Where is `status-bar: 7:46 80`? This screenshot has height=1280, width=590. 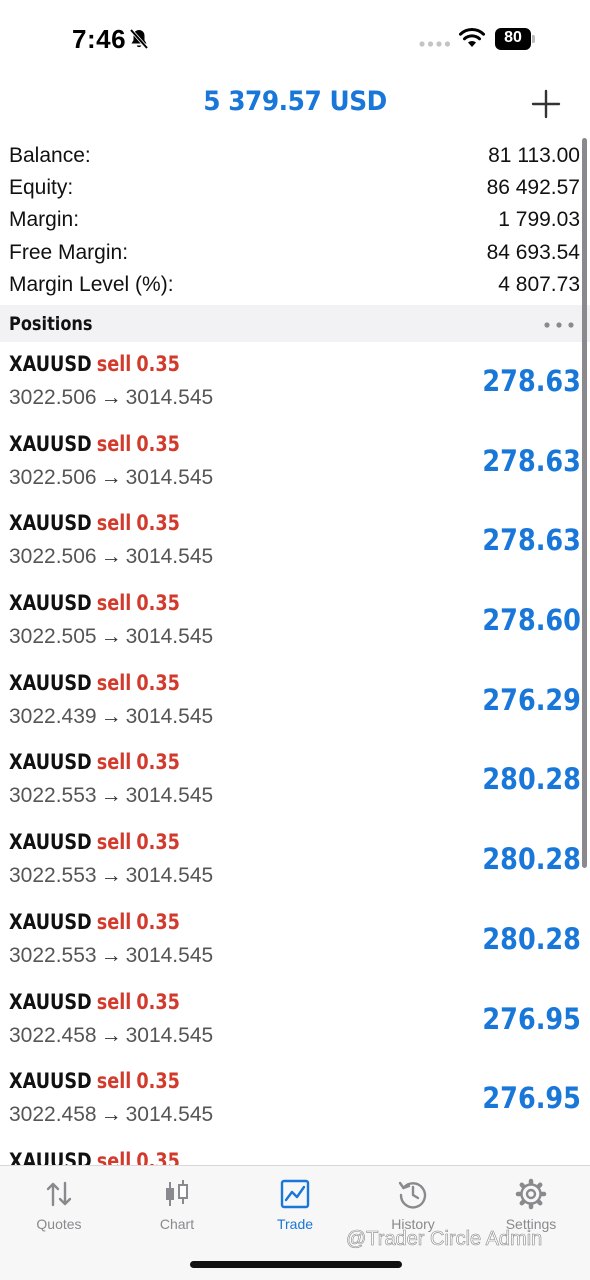
status-bar: 7:46 80 is located at coordinates (295, 40).